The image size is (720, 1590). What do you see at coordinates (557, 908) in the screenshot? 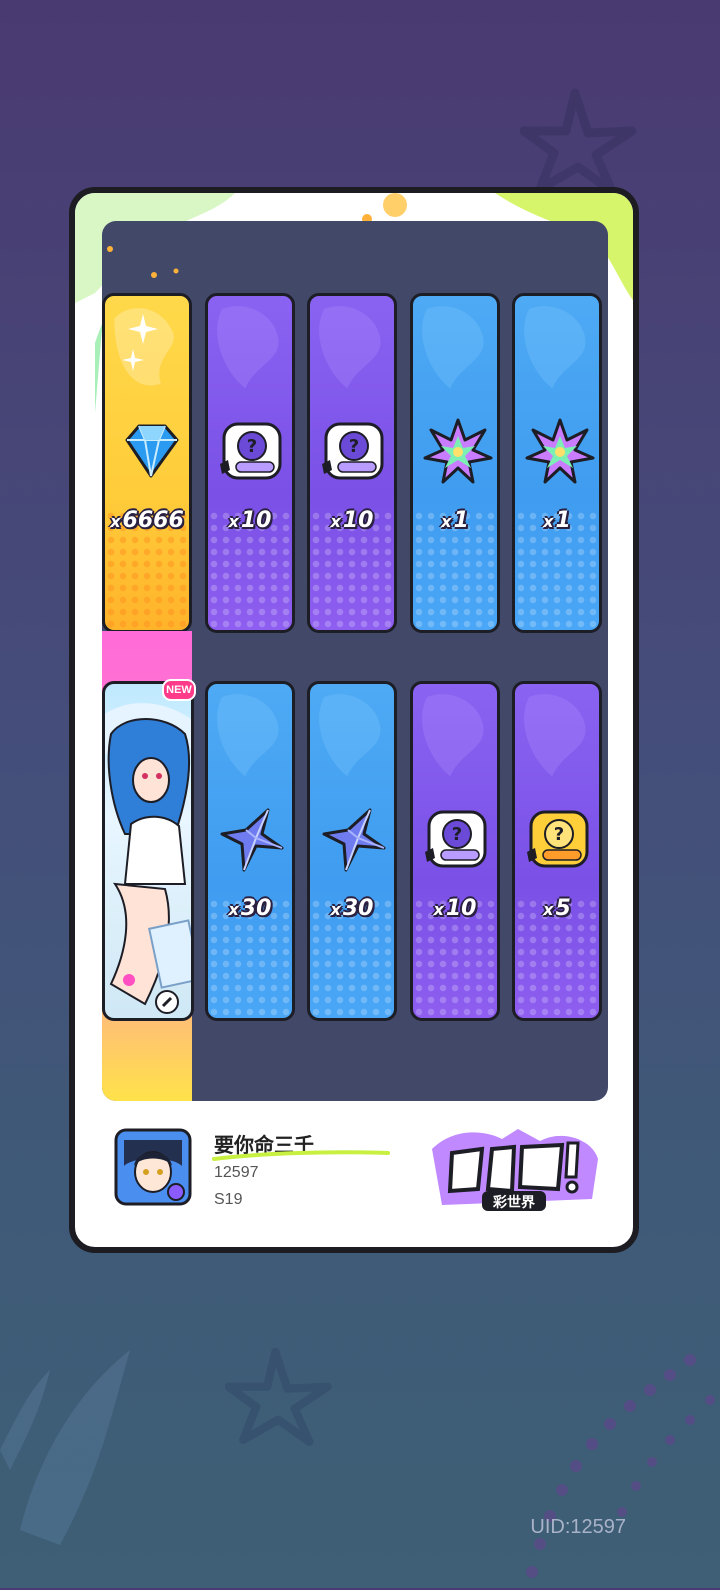
I see `reward-qty: x5` at bounding box center [557, 908].